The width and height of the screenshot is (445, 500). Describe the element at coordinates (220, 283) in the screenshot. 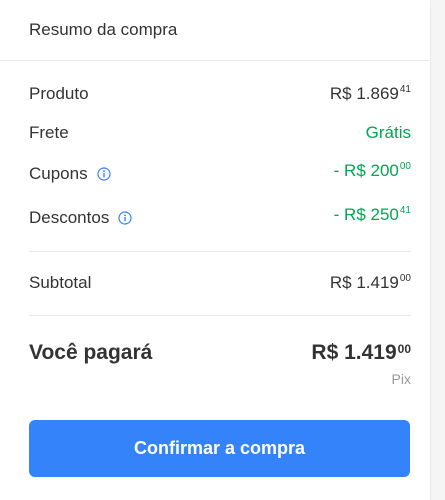

I see `subtotal-row: Subtotal R$ 1.419 00` at that location.